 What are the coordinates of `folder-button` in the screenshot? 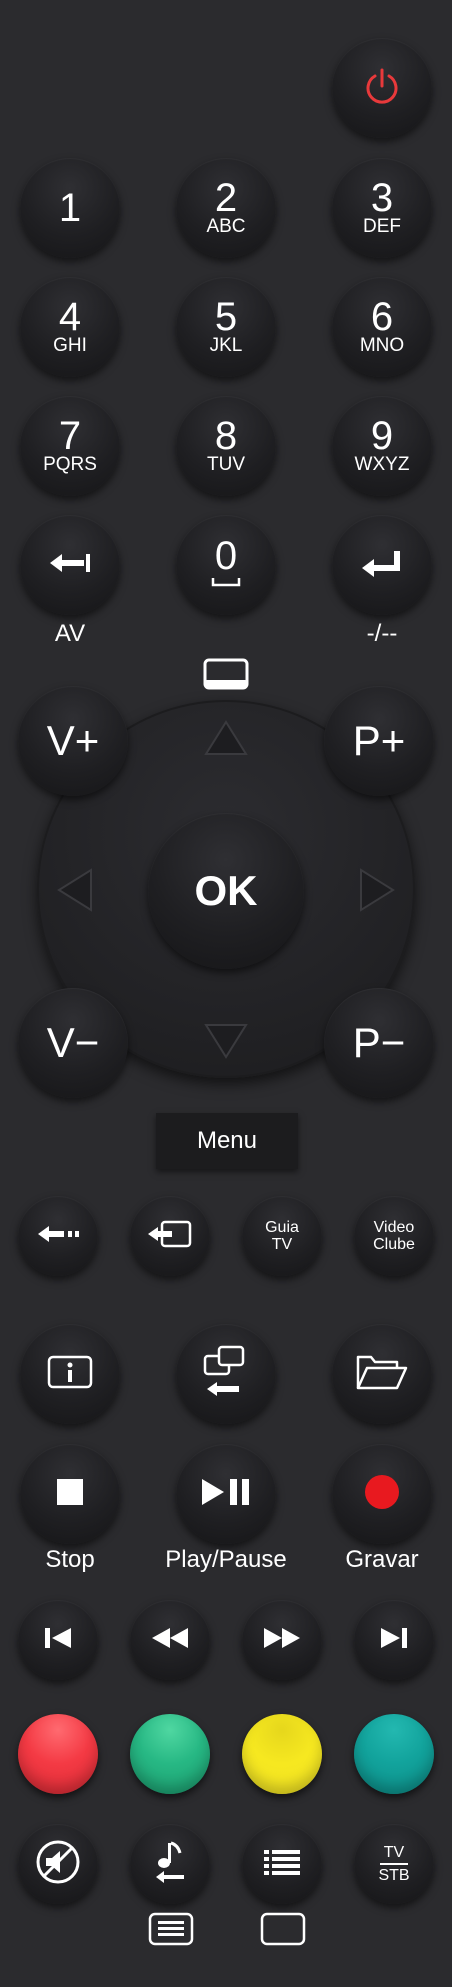 It's located at (382, 1374).